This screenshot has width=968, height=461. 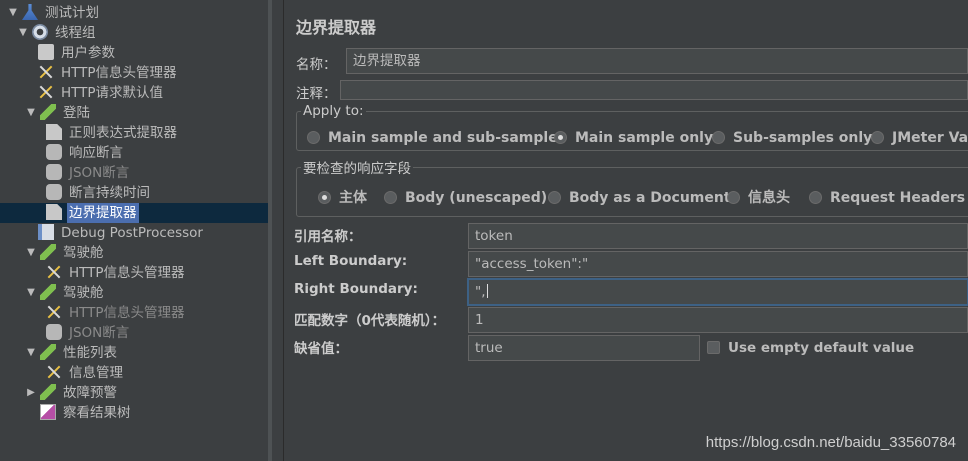 I want to click on test-plan-icon, so click(x=30, y=12).